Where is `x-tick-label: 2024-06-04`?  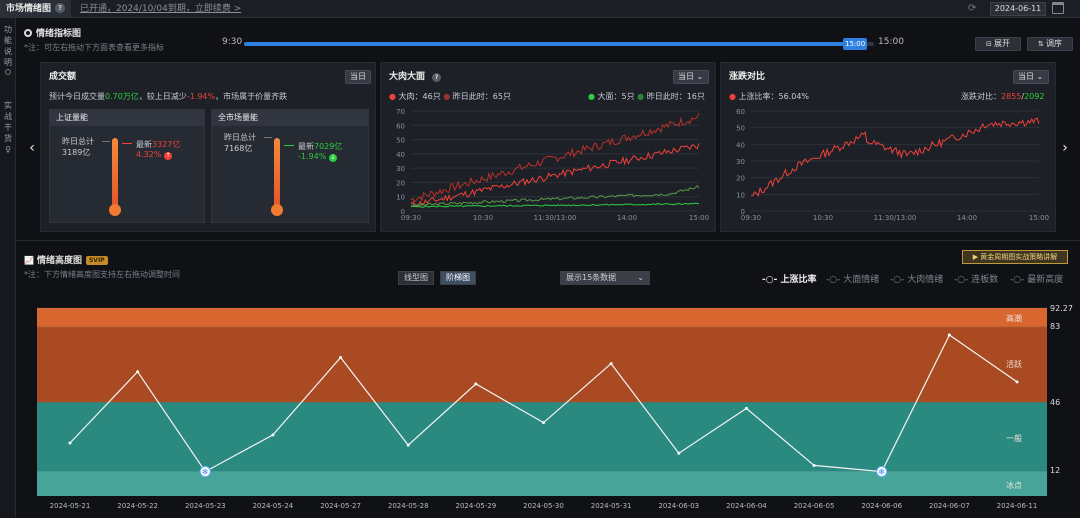
x-tick-label: 2024-06-04 is located at coordinates (746, 506).